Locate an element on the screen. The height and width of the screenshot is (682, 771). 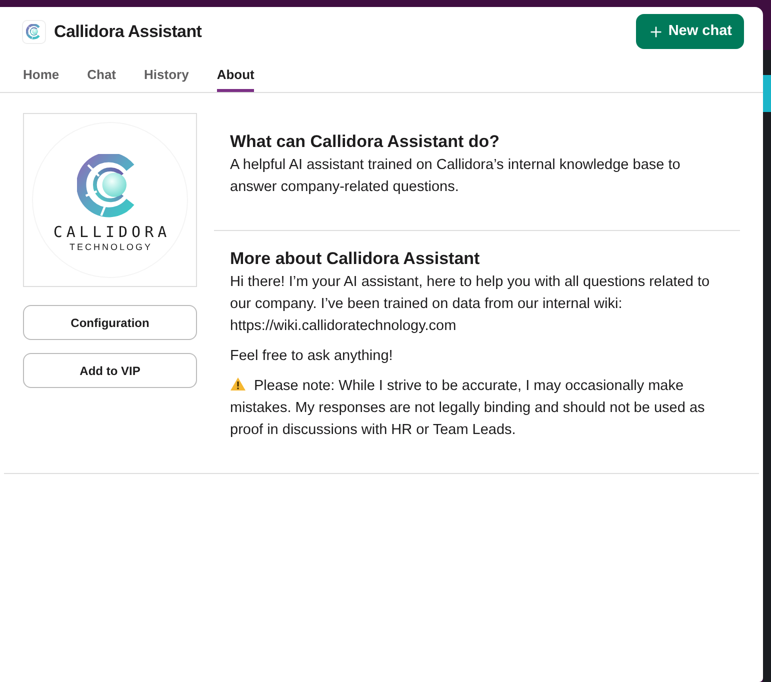
section-heading: What can Callidora Assistant do? is located at coordinates (365, 142).